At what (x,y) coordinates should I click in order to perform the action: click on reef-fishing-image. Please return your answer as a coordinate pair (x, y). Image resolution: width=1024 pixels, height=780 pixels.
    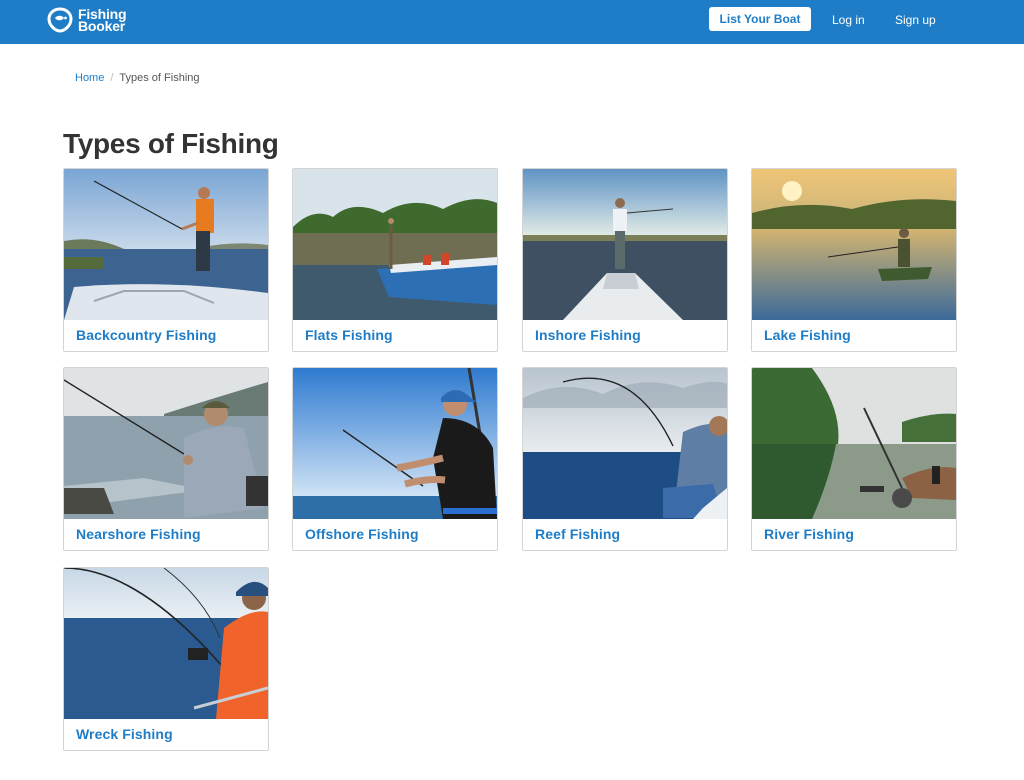
    Looking at the image, I should click on (625, 443).